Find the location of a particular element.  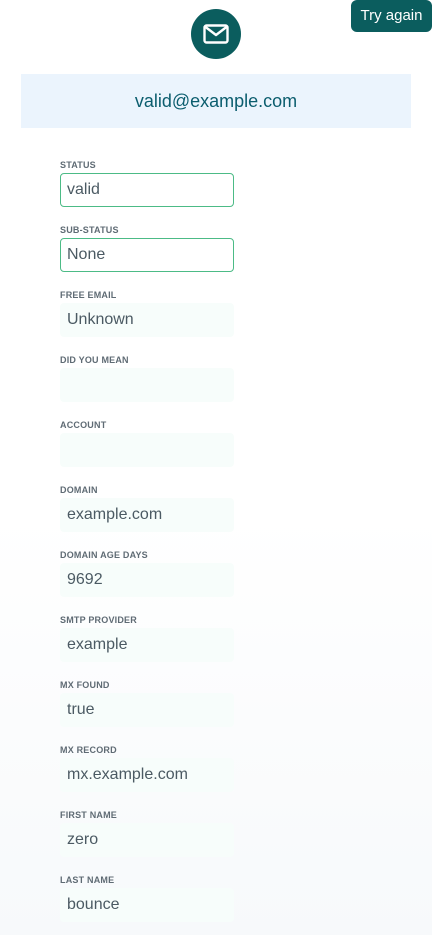

free-email-value: Unknown is located at coordinates (147, 320).